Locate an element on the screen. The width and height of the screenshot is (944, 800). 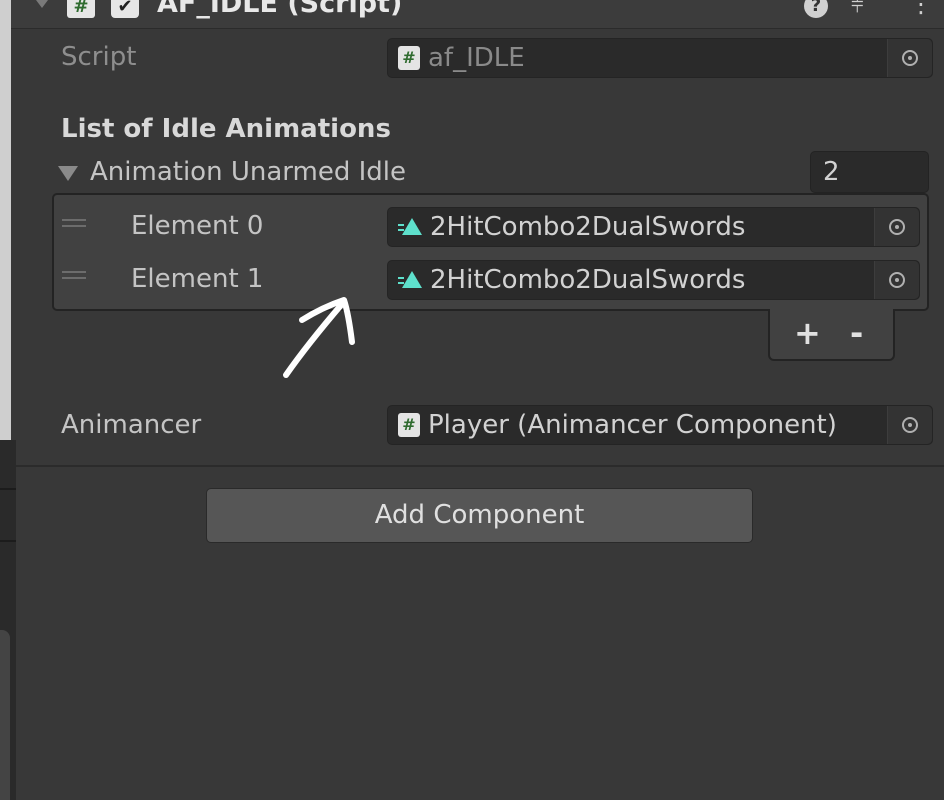
list-size-field: 2 is located at coordinates (869, 172).